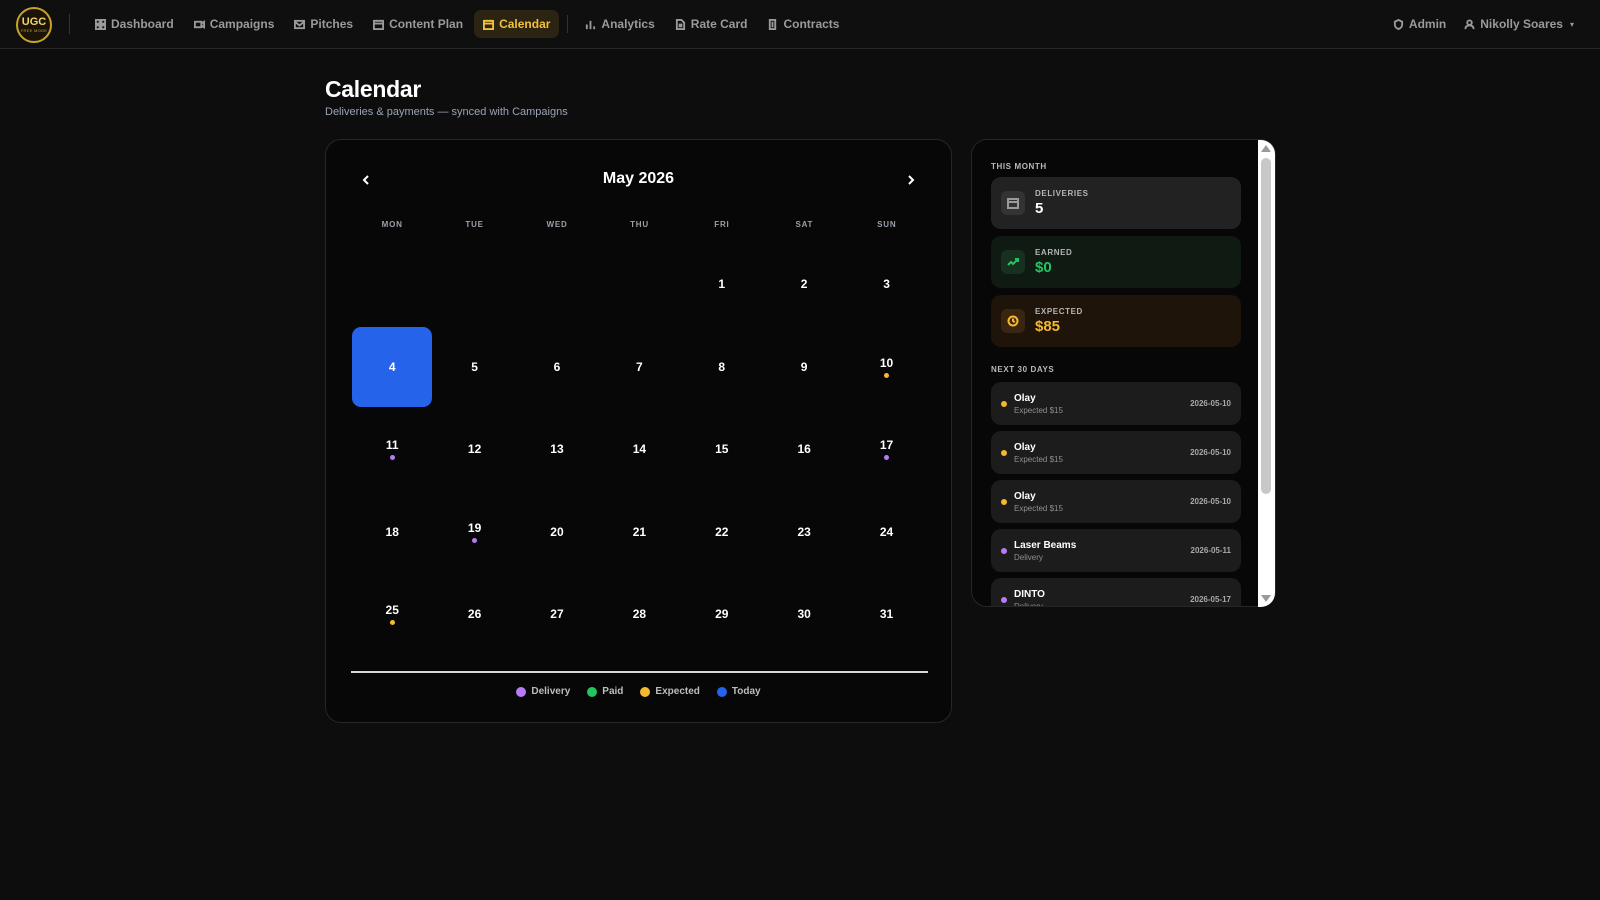  I want to click on day-cell: 17, so click(886, 449).